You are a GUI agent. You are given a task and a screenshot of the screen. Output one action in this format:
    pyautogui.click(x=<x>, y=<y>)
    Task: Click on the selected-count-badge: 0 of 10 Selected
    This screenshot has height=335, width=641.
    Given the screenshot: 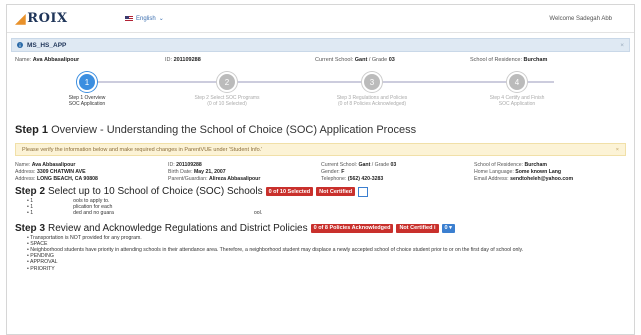 What is the action you would take?
    pyautogui.click(x=289, y=191)
    